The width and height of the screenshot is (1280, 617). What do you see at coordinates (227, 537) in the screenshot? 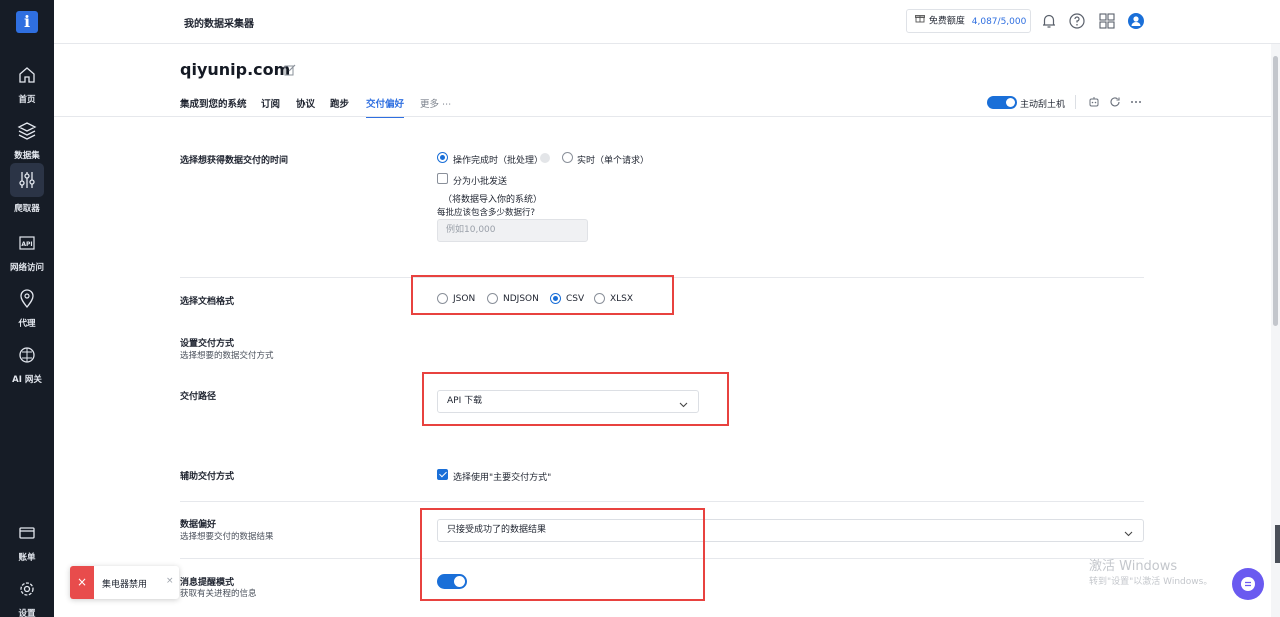
I see `data-preference-sublabel: 选择想要交付的数据结果` at bounding box center [227, 537].